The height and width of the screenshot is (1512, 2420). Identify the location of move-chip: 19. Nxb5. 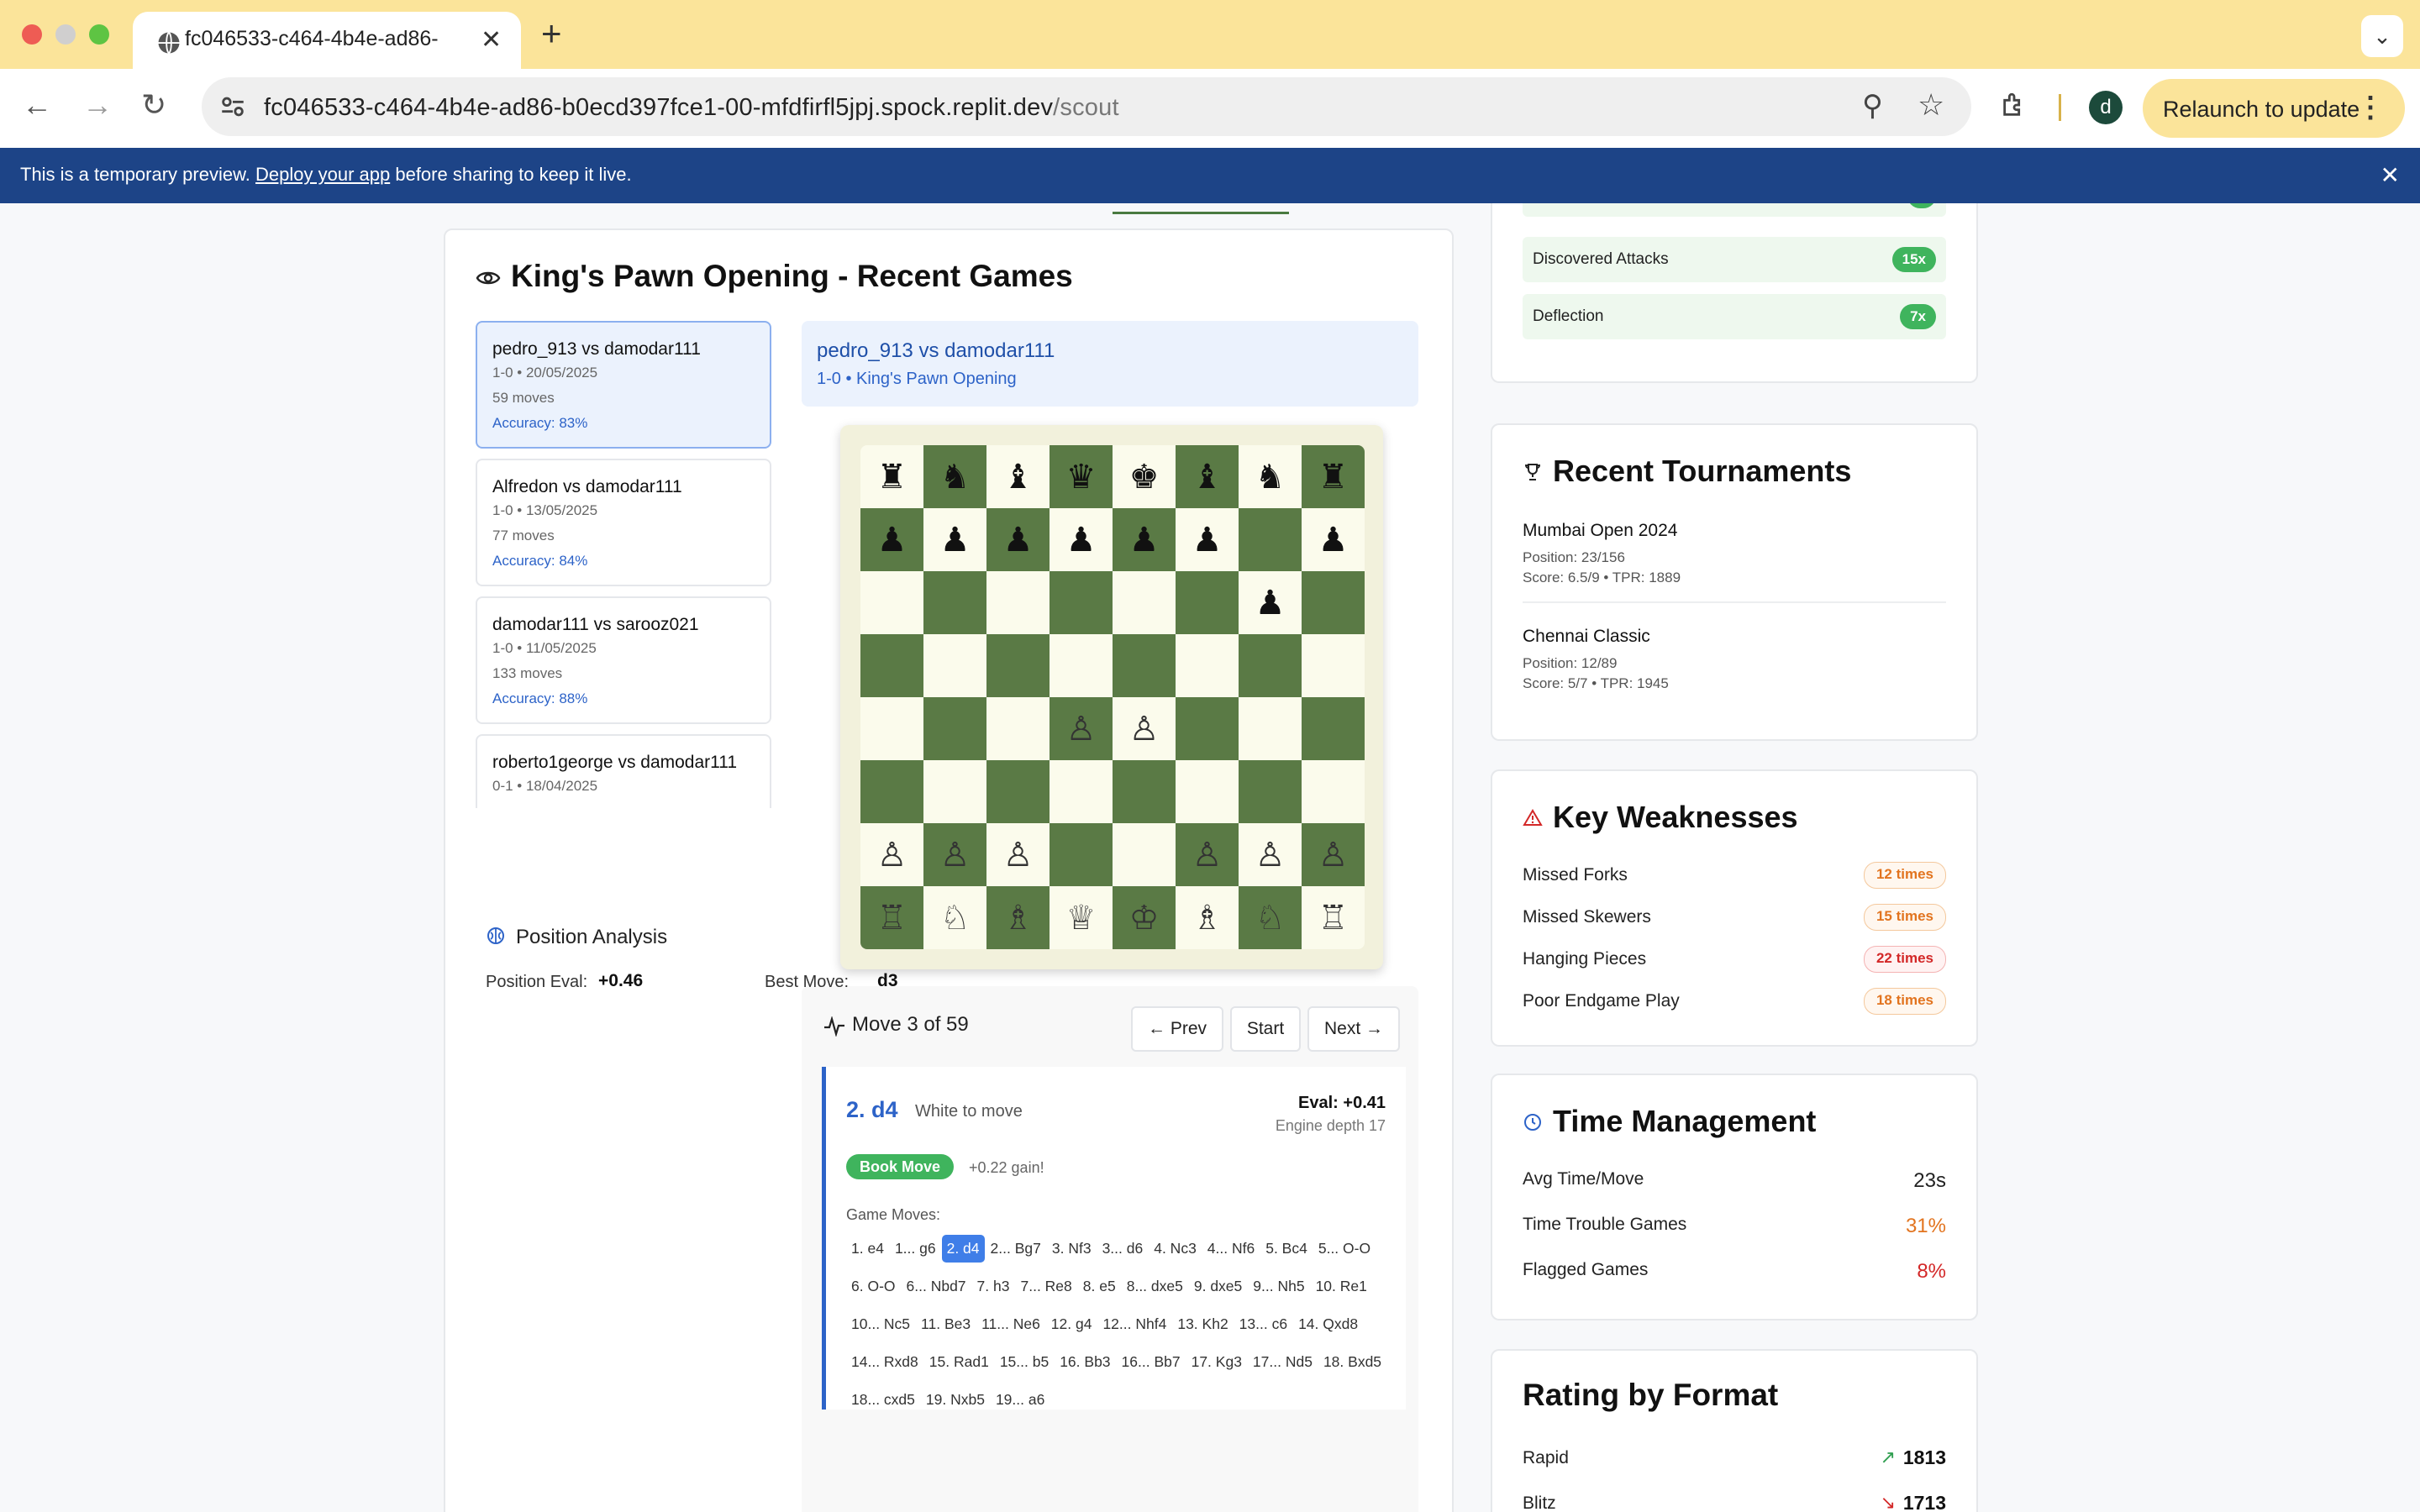
(956, 1400).